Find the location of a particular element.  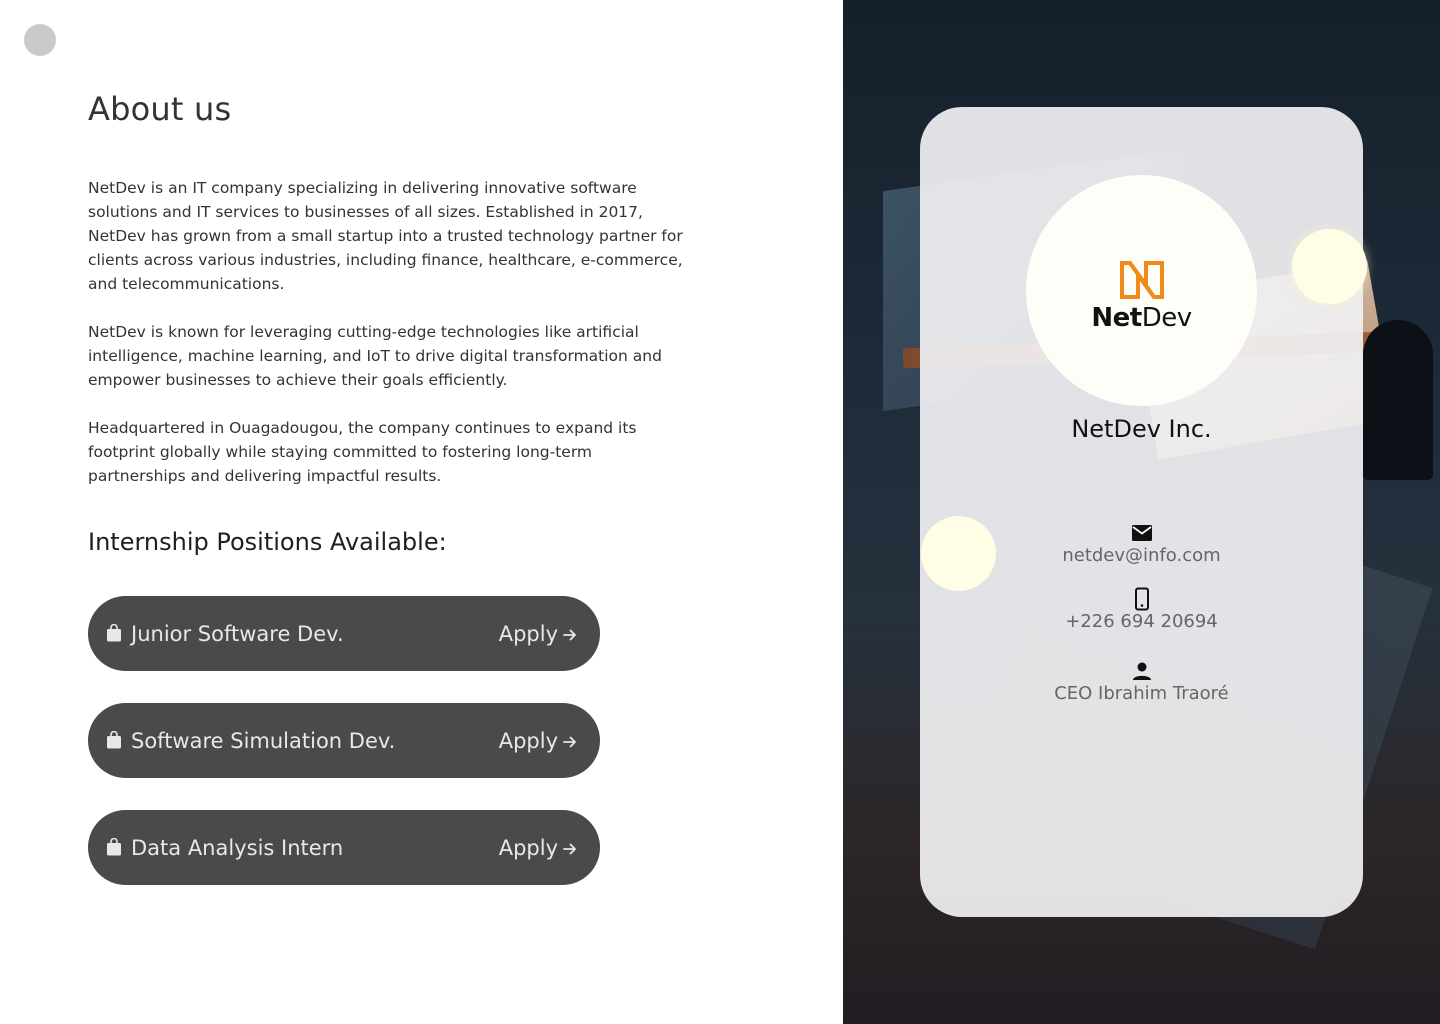

position-button-data-analysis-intern: Data Analysis Intern Apply is located at coordinates (344, 847).